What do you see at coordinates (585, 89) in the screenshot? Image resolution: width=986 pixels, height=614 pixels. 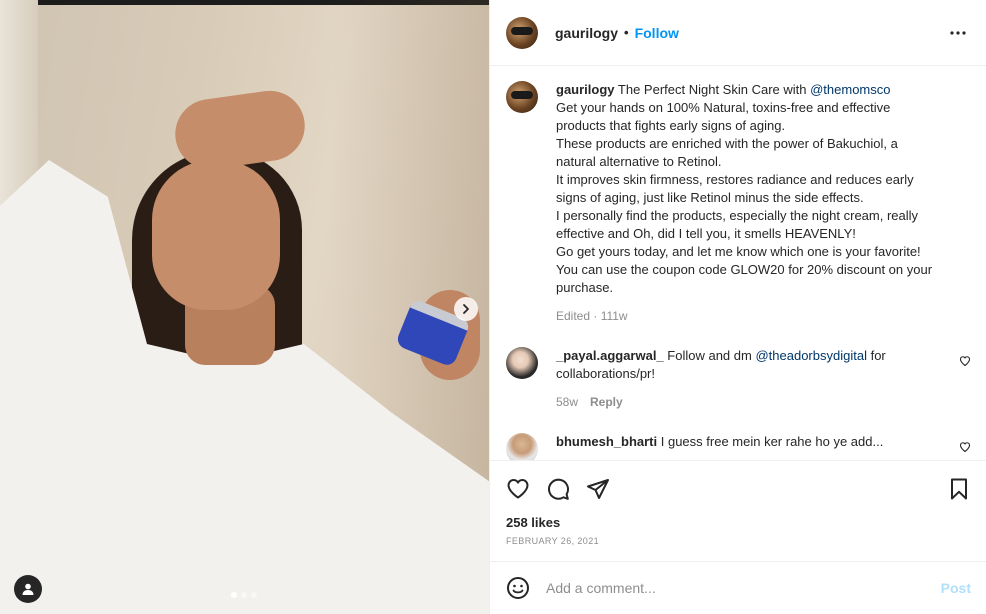 I see `caption-username: gaurilogy` at bounding box center [585, 89].